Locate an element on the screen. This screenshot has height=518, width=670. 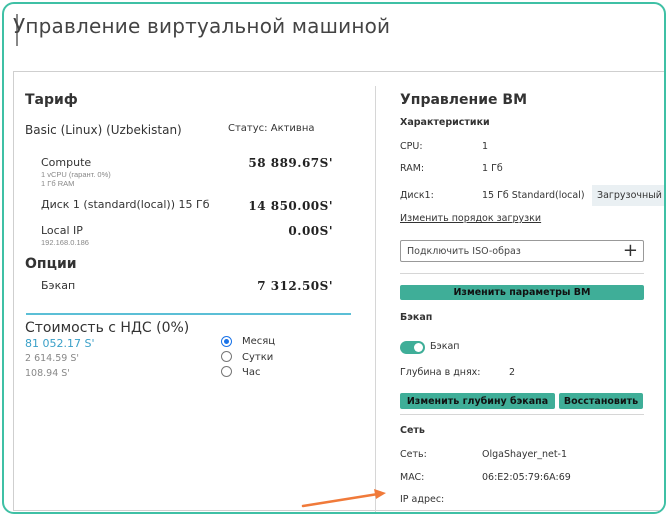
change-backup-depth-button: Изменить глубину бэкапа is located at coordinates (477, 401).